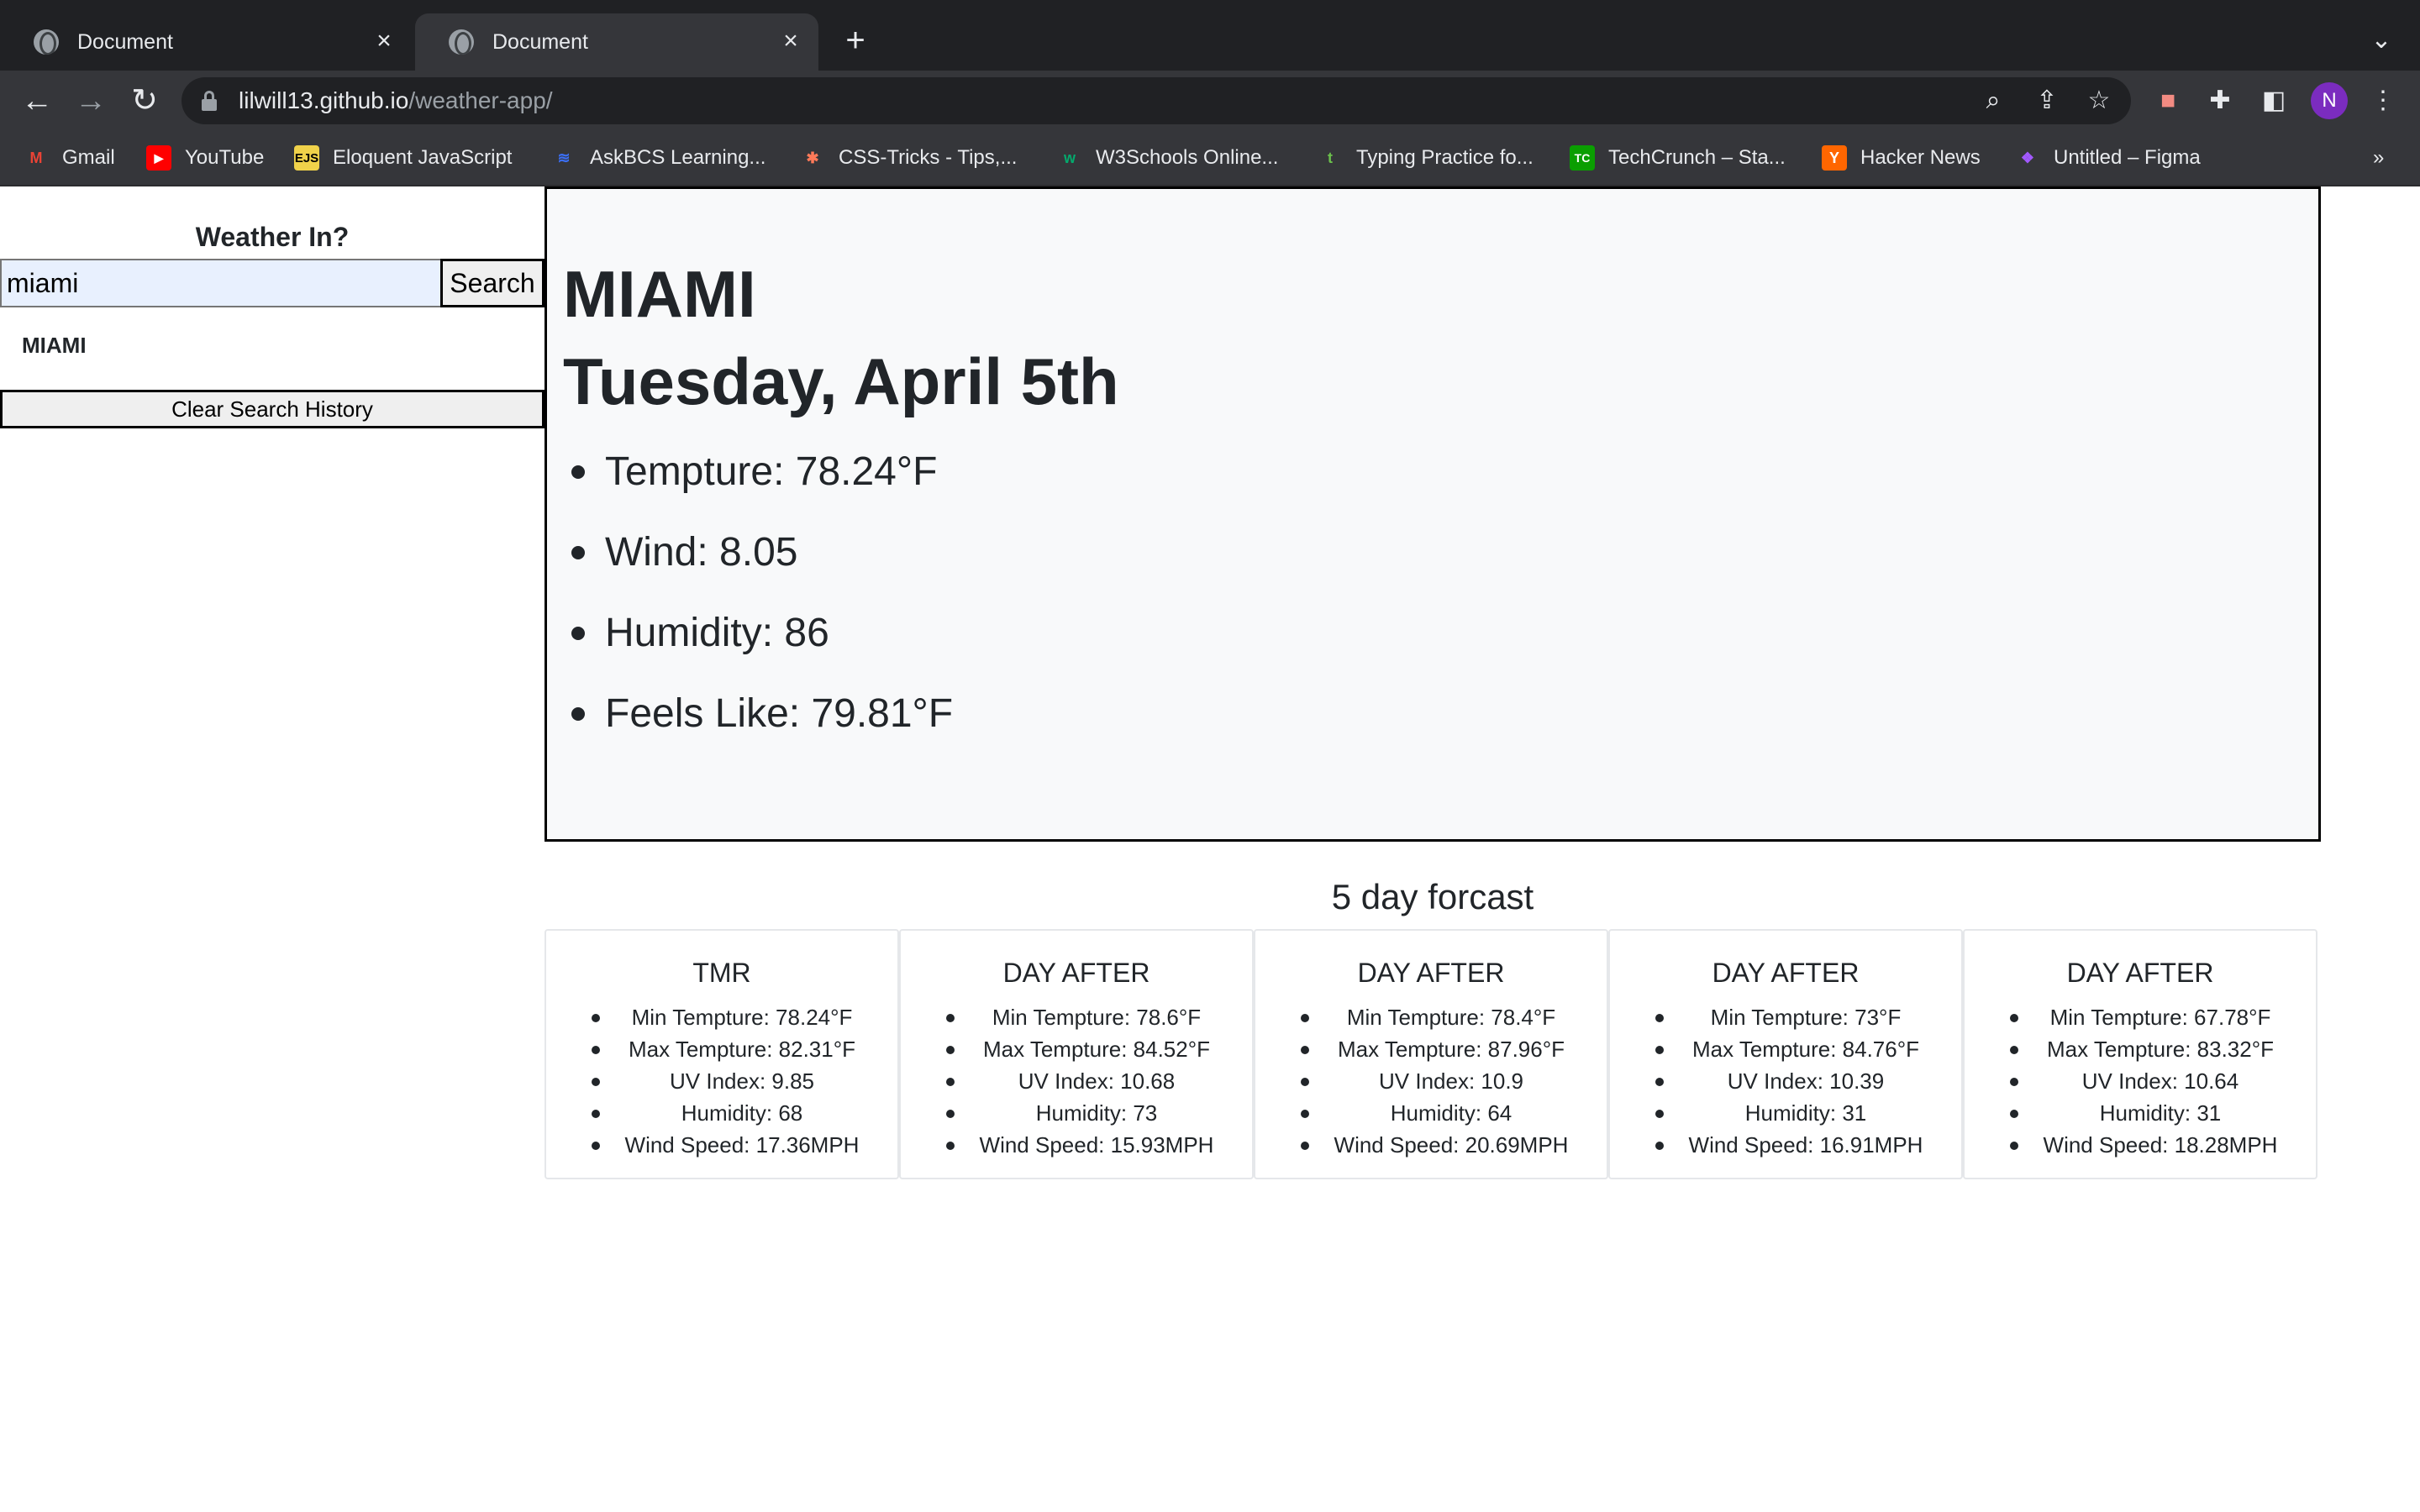 The image size is (2420, 1512). I want to click on url-host: lilwill13.github.io, so click(324, 100).